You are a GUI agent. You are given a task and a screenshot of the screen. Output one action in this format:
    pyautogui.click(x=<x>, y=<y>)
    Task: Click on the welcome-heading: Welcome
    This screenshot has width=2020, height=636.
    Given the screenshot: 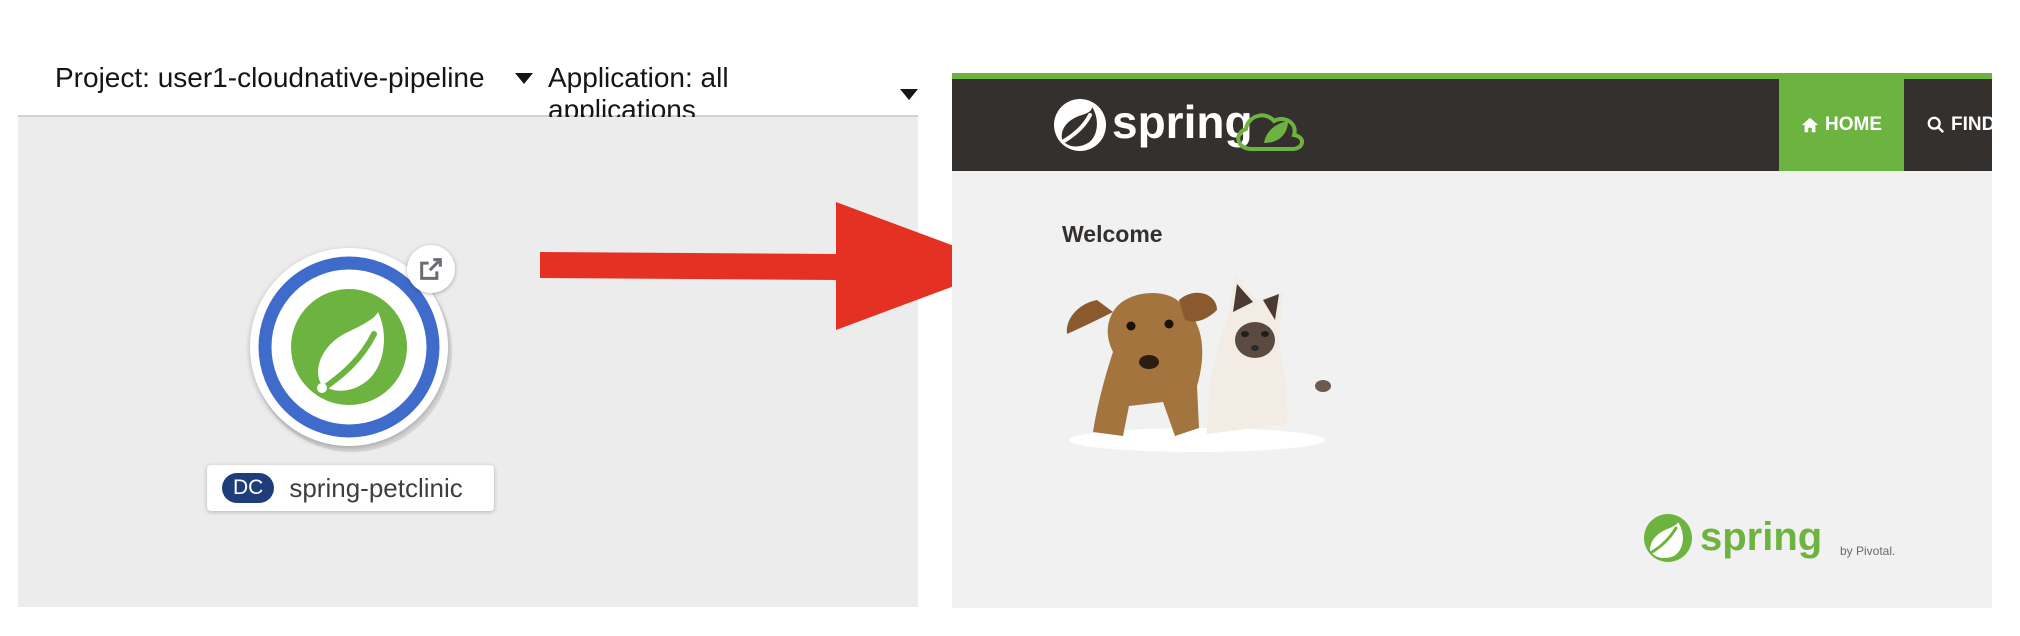 What is the action you would take?
    pyautogui.click(x=1112, y=234)
    